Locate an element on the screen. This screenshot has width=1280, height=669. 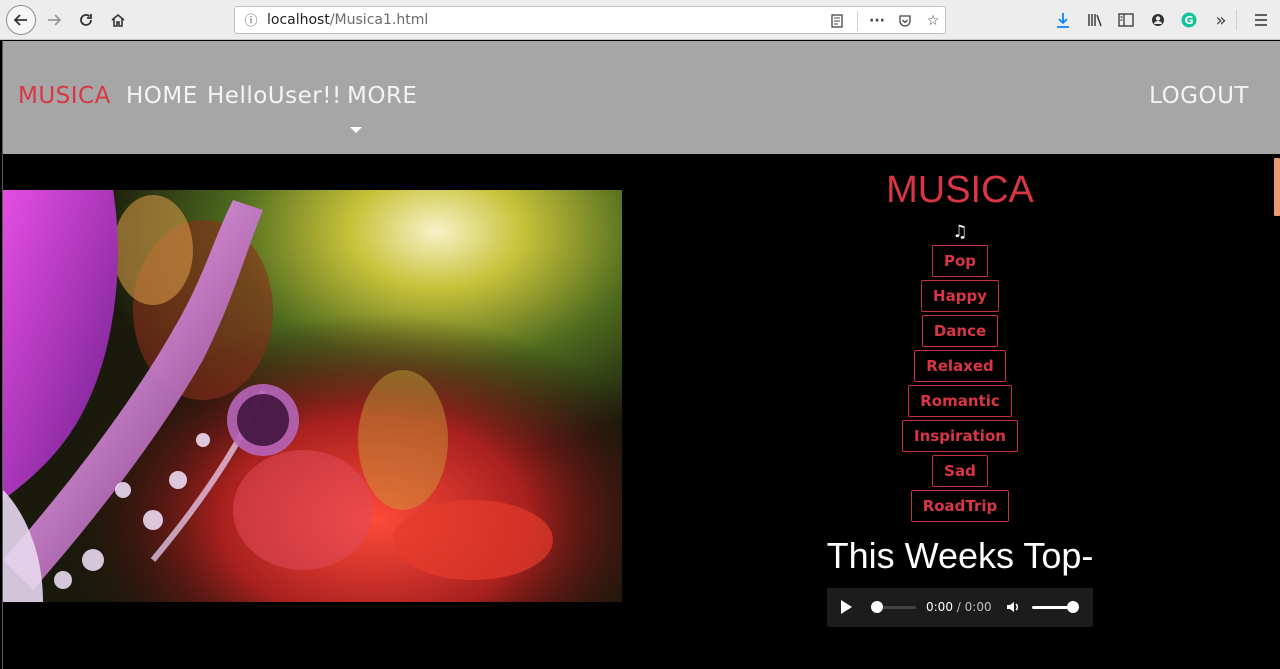
sidebar-title: MUSICA is located at coordinates (960, 190).